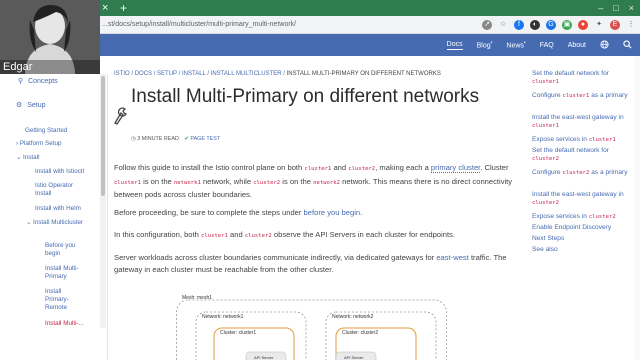 The height and width of the screenshot is (360, 640). Describe the element at coordinates (158, 139) in the screenshot. I see `read-time: 3 MINUTE READ` at that location.